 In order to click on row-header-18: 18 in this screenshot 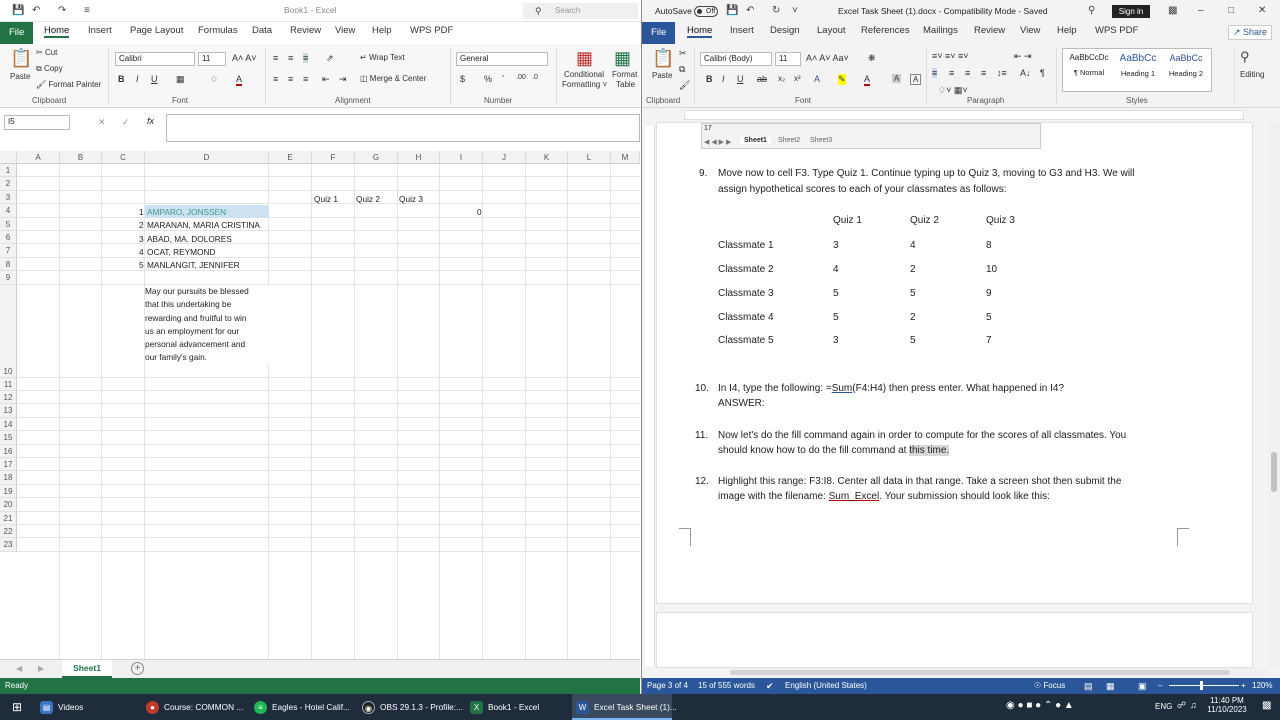, I will do `click(8, 478)`.